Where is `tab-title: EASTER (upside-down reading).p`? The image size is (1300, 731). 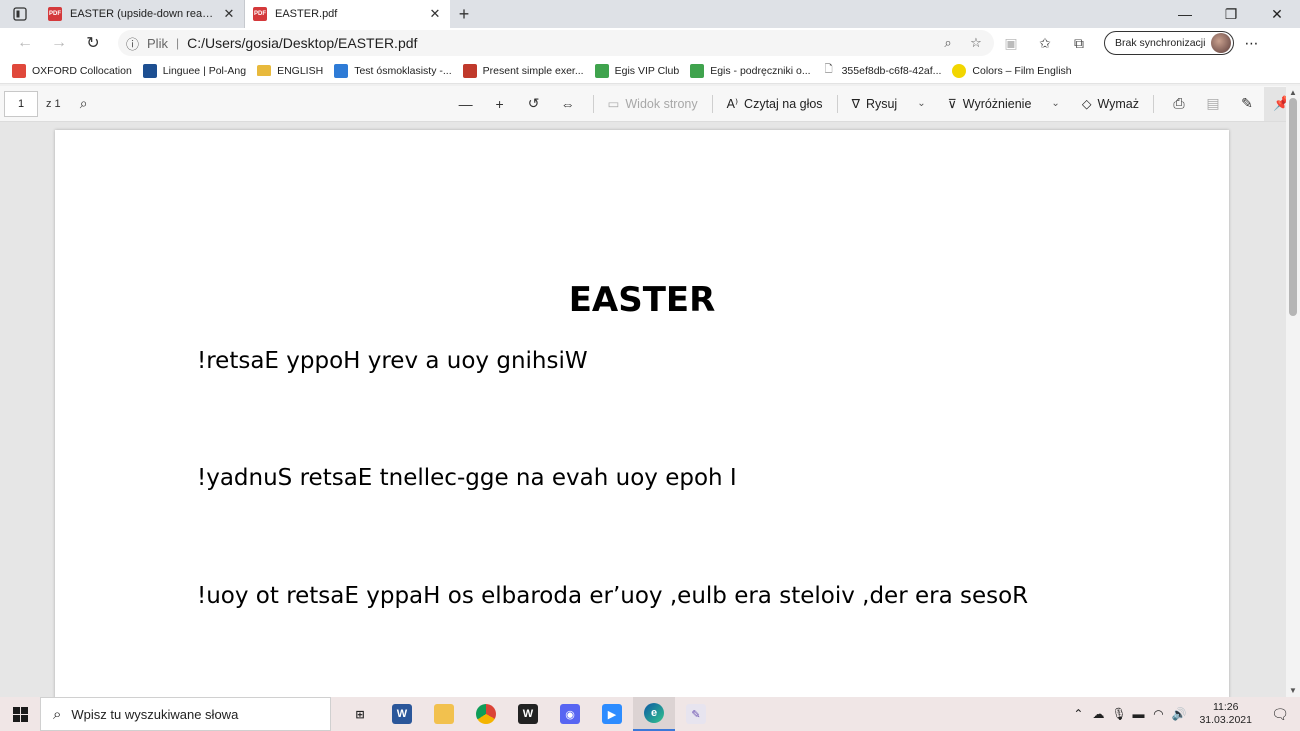
tab-title: EASTER (upside-down reading).p is located at coordinates (142, 14).